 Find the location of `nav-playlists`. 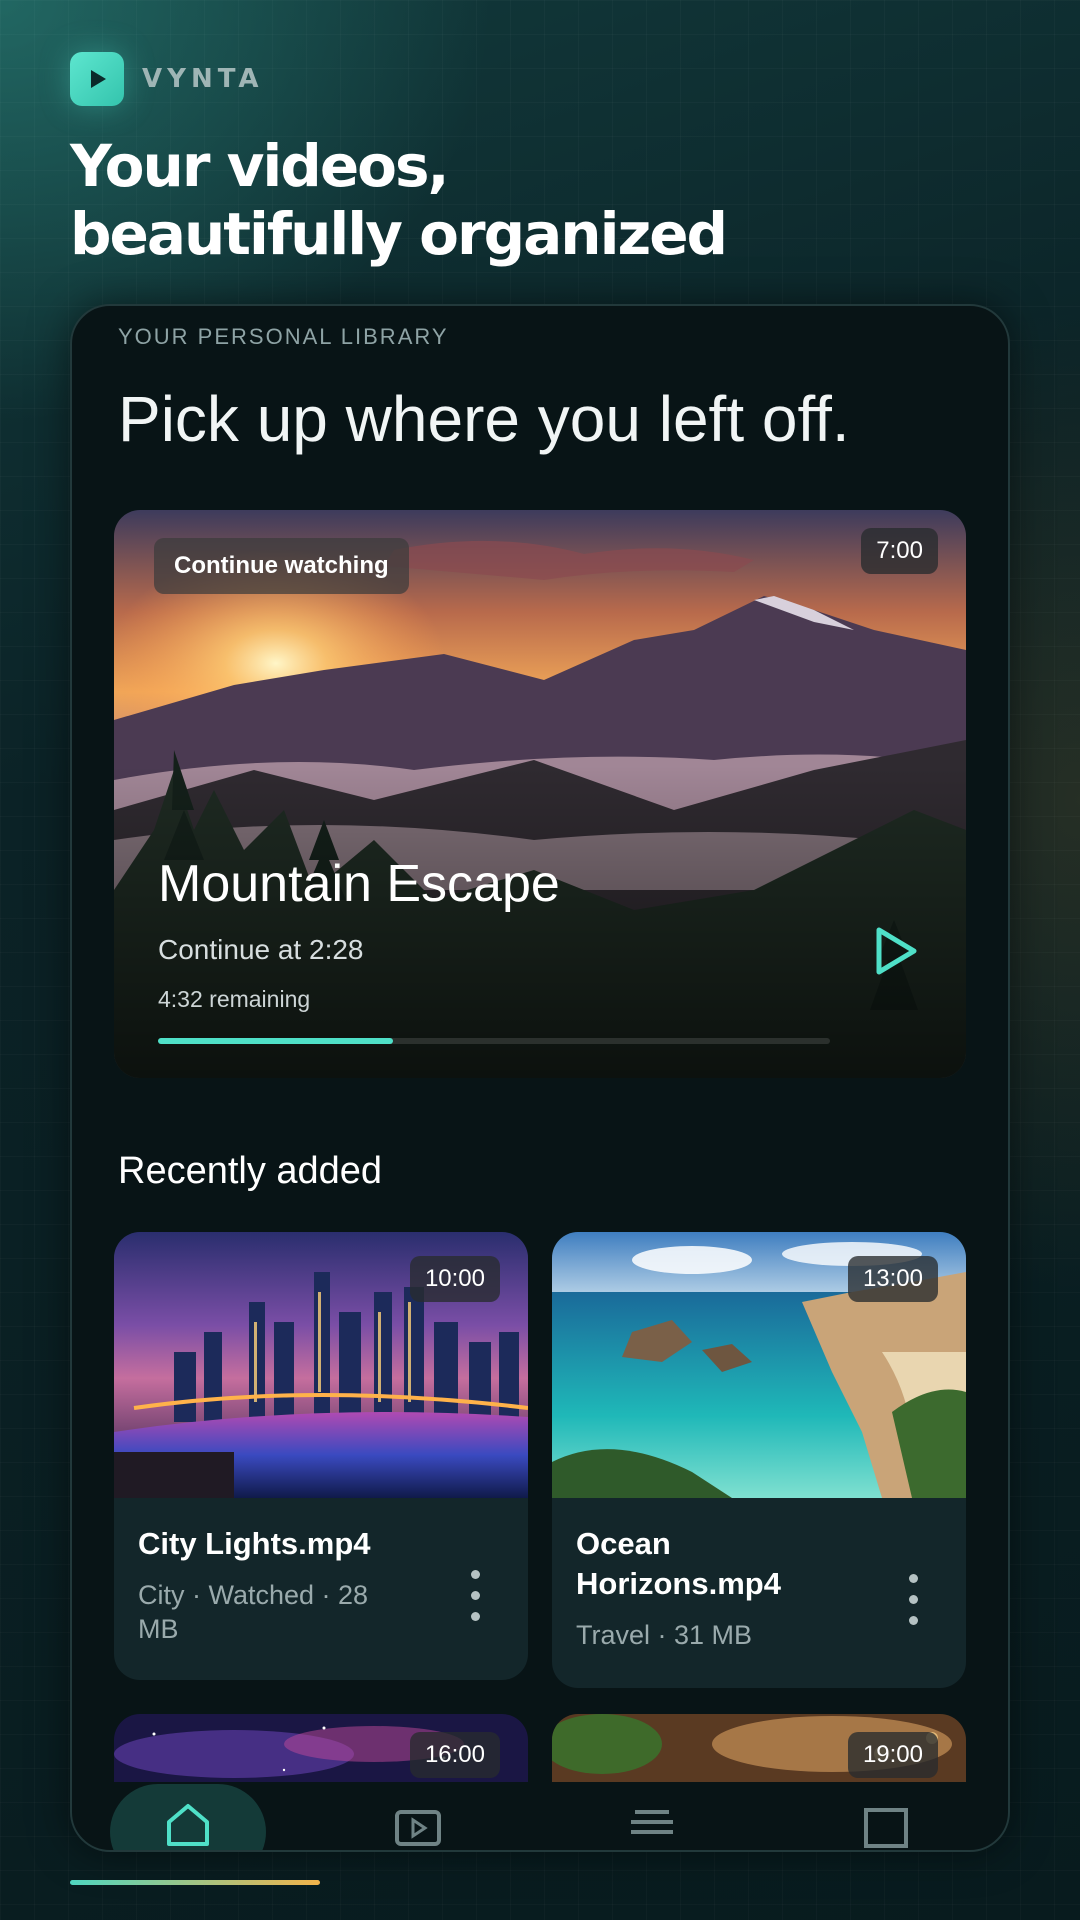

nav-playlists is located at coordinates (652, 1817).